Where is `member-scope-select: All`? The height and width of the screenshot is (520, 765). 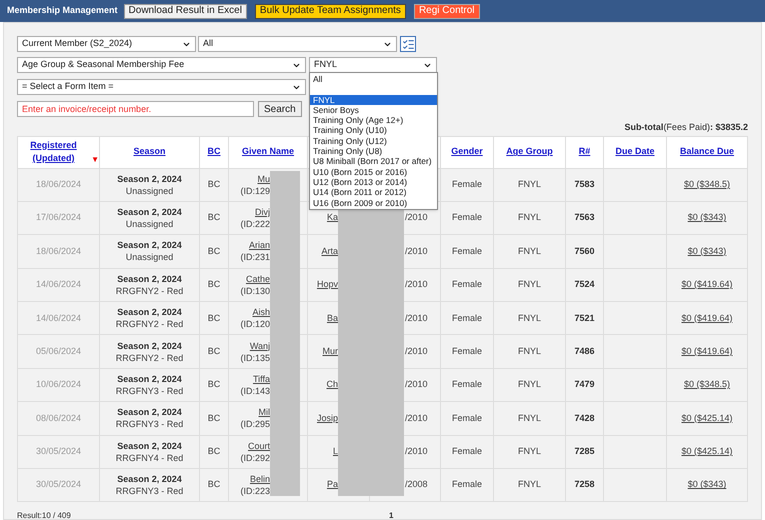
member-scope-select: All is located at coordinates (297, 44).